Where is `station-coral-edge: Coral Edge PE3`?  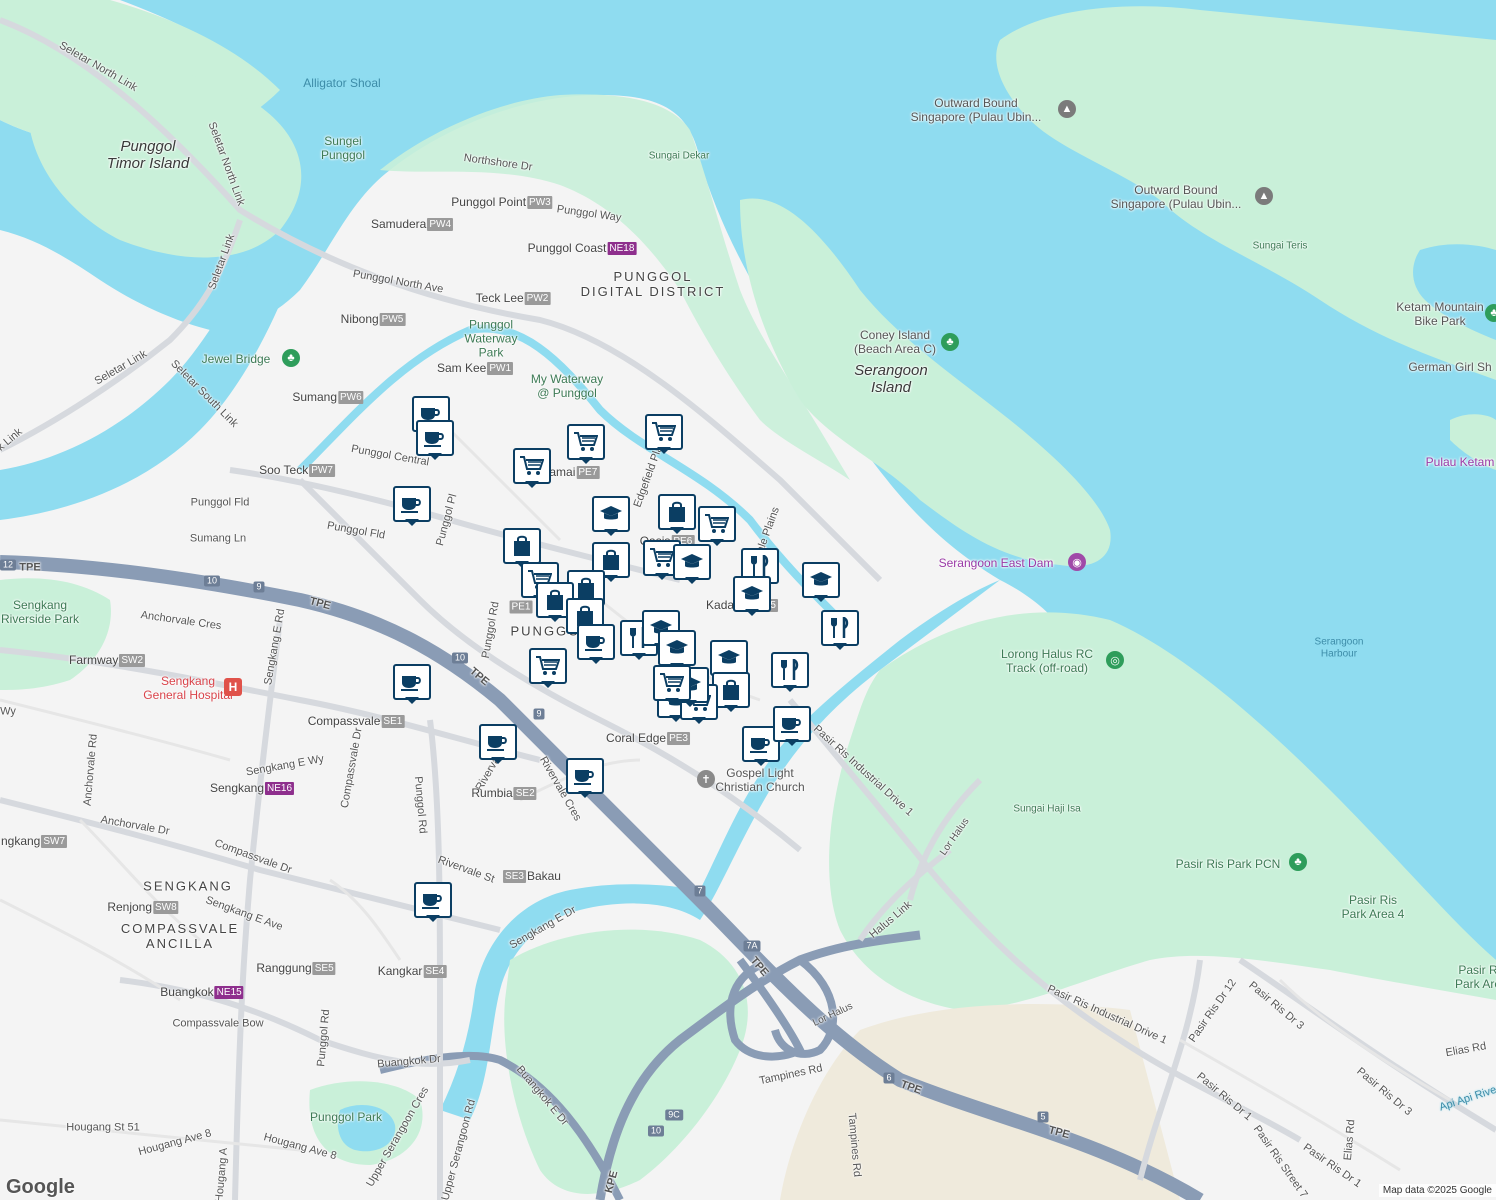 station-coral-edge: Coral Edge PE3 is located at coordinates (648, 738).